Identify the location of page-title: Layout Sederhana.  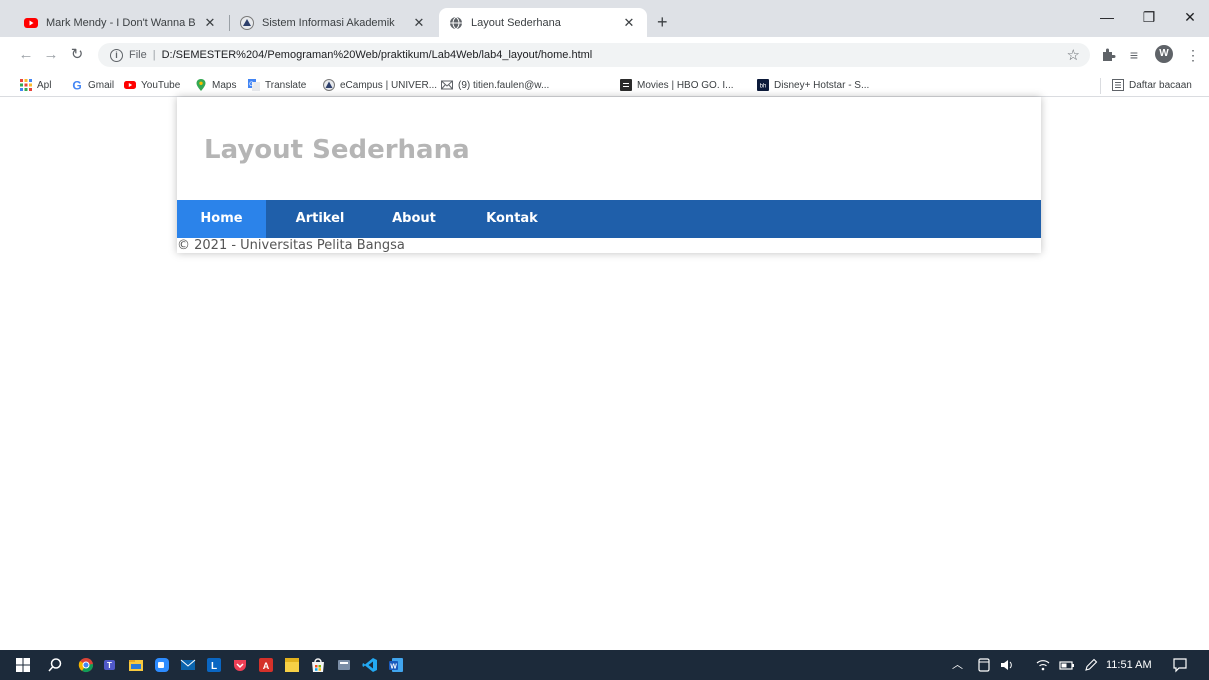
(337, 150).